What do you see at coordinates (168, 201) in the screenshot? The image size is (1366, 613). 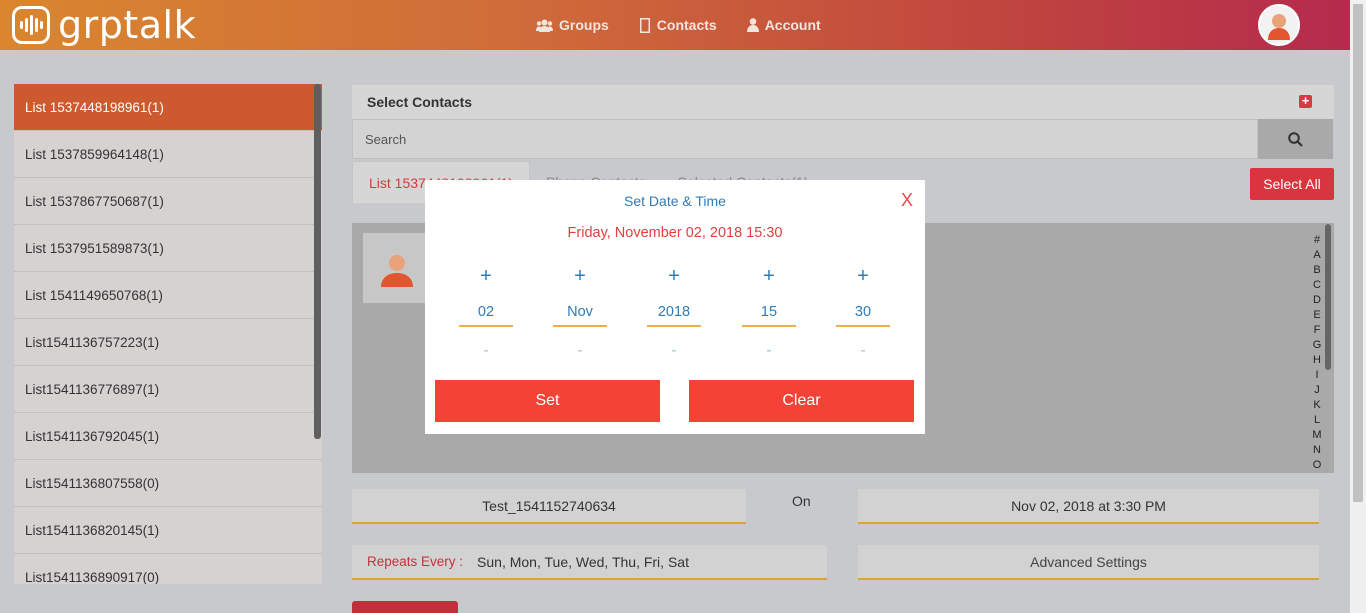 I see `sidebar-list-item: List 1537867750687(1)` at bounding box center [168, 201].